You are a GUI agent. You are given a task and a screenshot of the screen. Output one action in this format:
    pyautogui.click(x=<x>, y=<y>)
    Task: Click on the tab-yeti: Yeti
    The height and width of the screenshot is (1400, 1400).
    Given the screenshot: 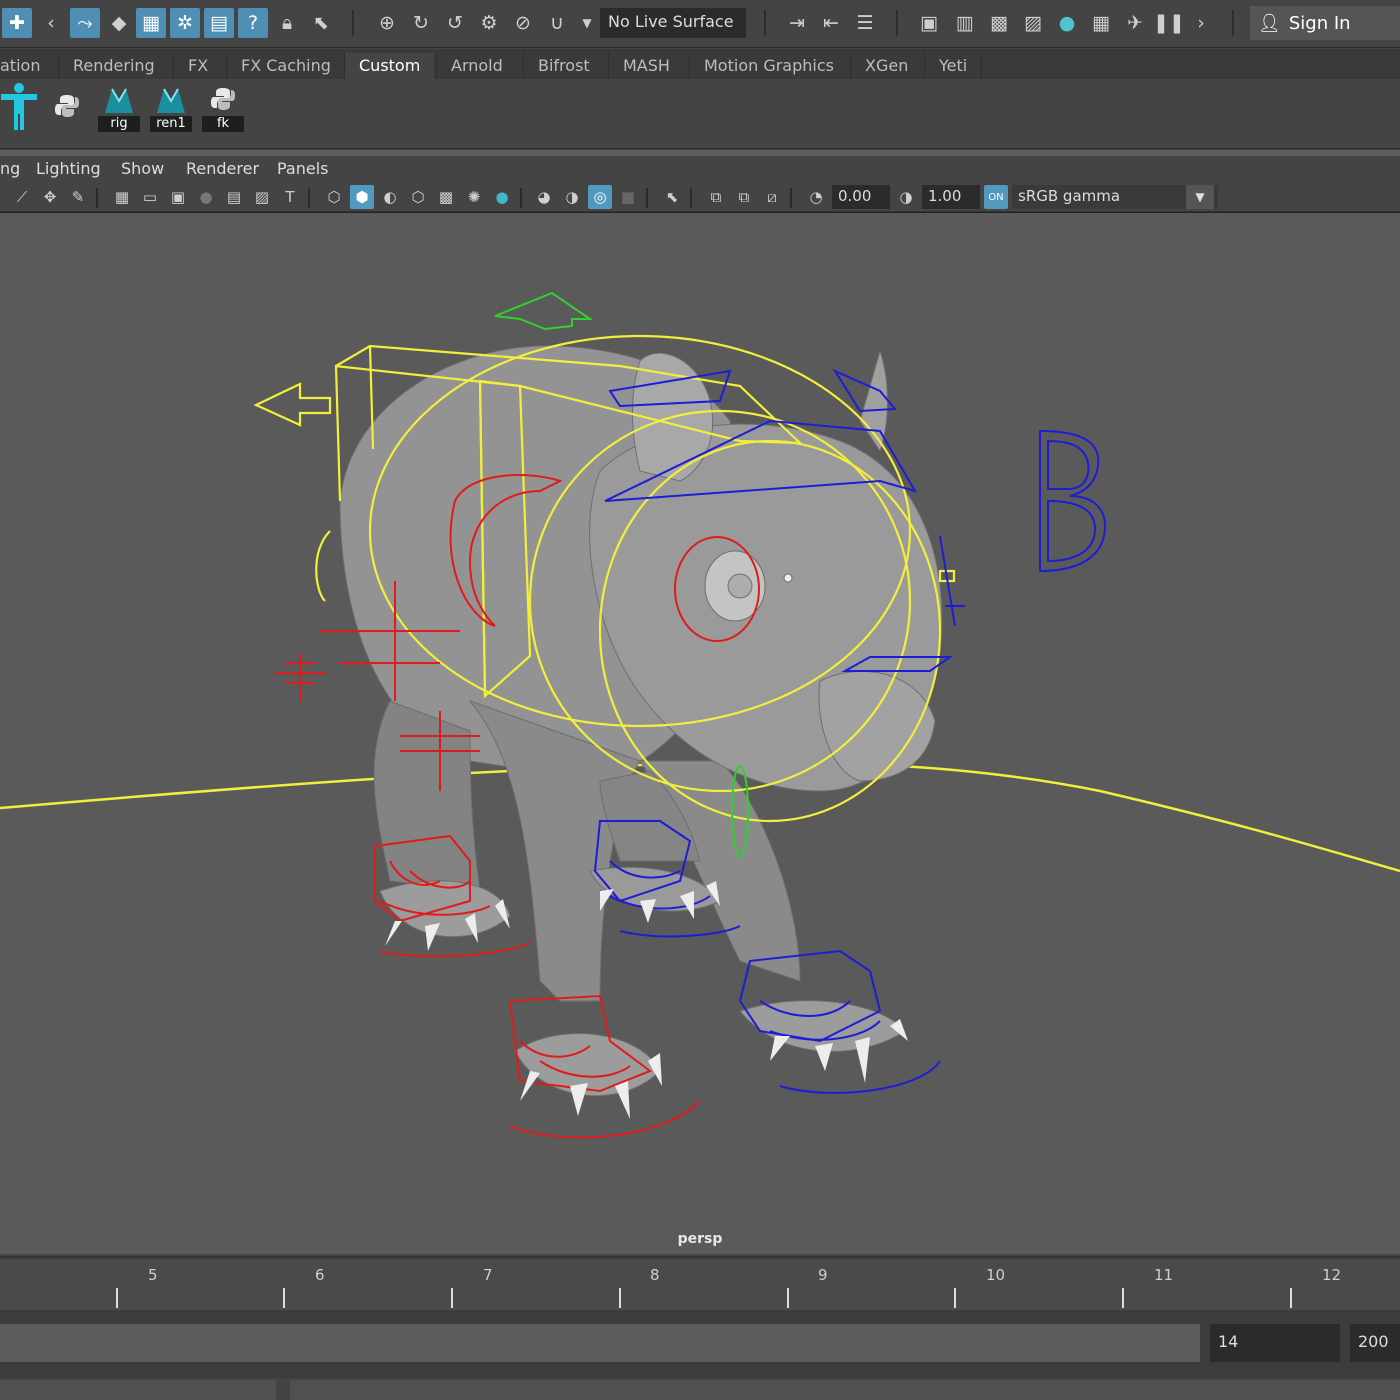 What is the action you would take?
    pyautogui.click(x=953, y=66)
    